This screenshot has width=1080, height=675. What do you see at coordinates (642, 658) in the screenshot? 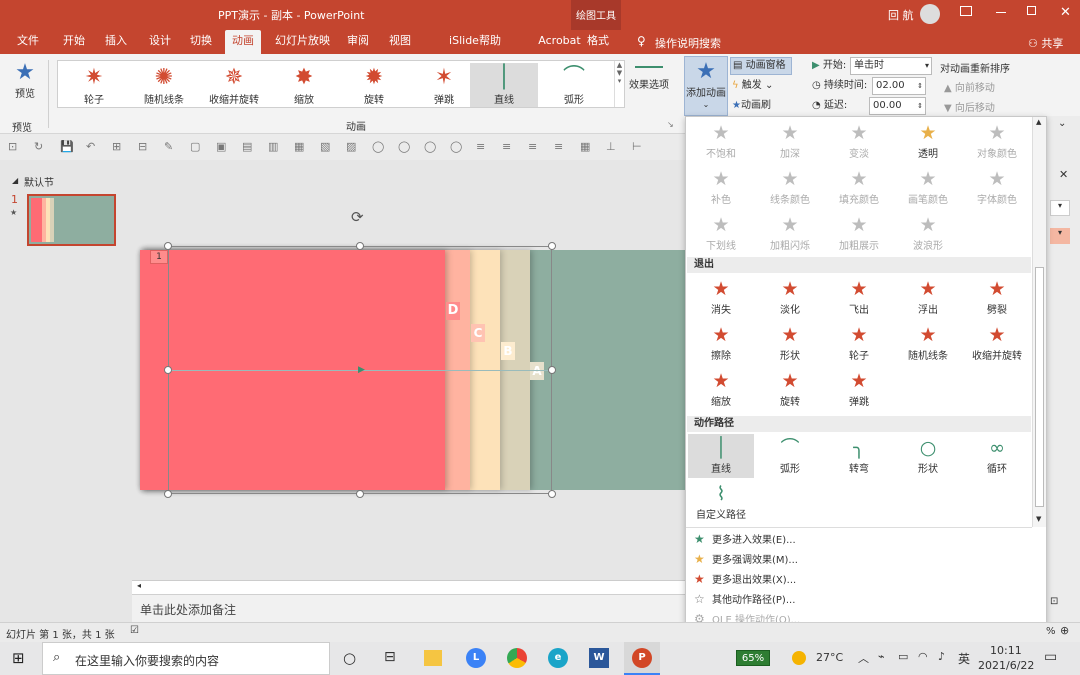
I see `powerpoint-taskbar-button: P` at bounding box center [642, 658].